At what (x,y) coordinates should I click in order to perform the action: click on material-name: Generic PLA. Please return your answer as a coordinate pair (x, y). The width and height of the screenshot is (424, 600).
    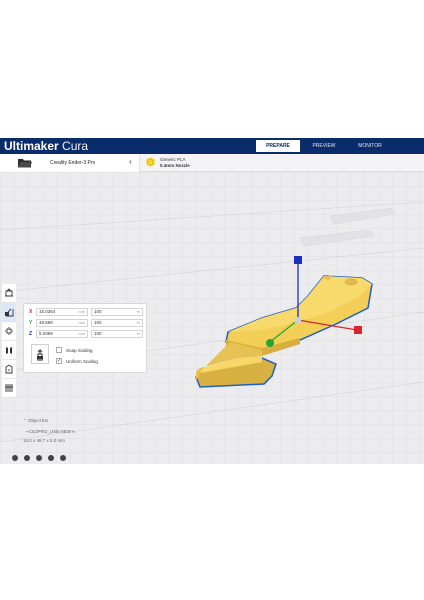
    Looking at the image, I should click on (173, 159).